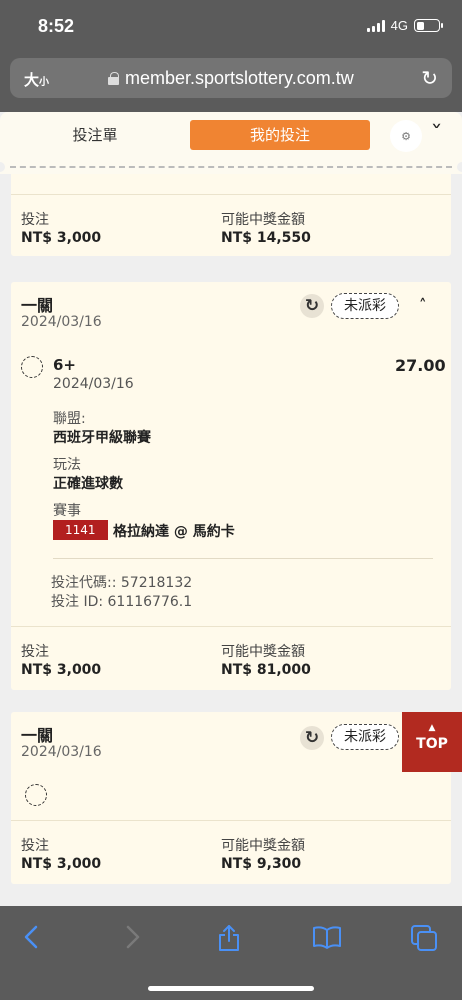 The height and width of the screenshot is (1000, 462). What do you see at coordinates (65, 365) in the screenshot?
I see `selection-name: 6+` at bounding box center [65, 365].